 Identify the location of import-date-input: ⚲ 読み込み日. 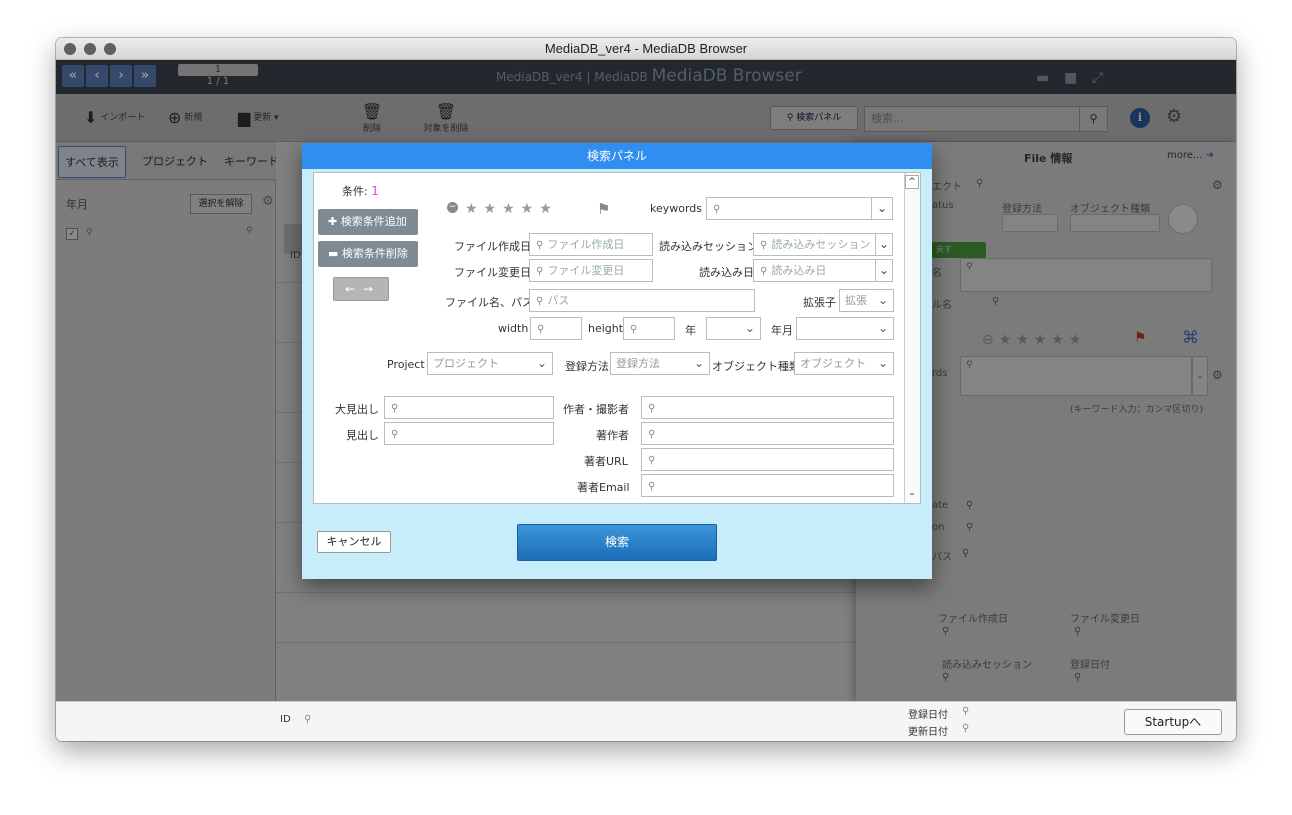
(815, 270).